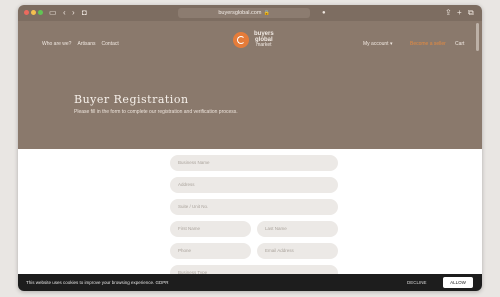 This screenshot has height=297, width=500. I want to click on decline-button: DECLINE, so click(417, 282).